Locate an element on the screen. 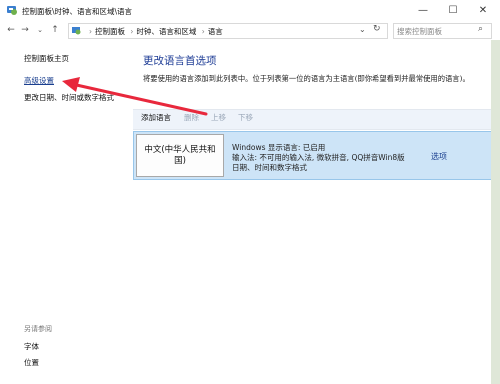 This screenshot has width=500, height=384. window-title: 控制面板\时钟、语言和区域\语言 is located at coordinates (77, 11).